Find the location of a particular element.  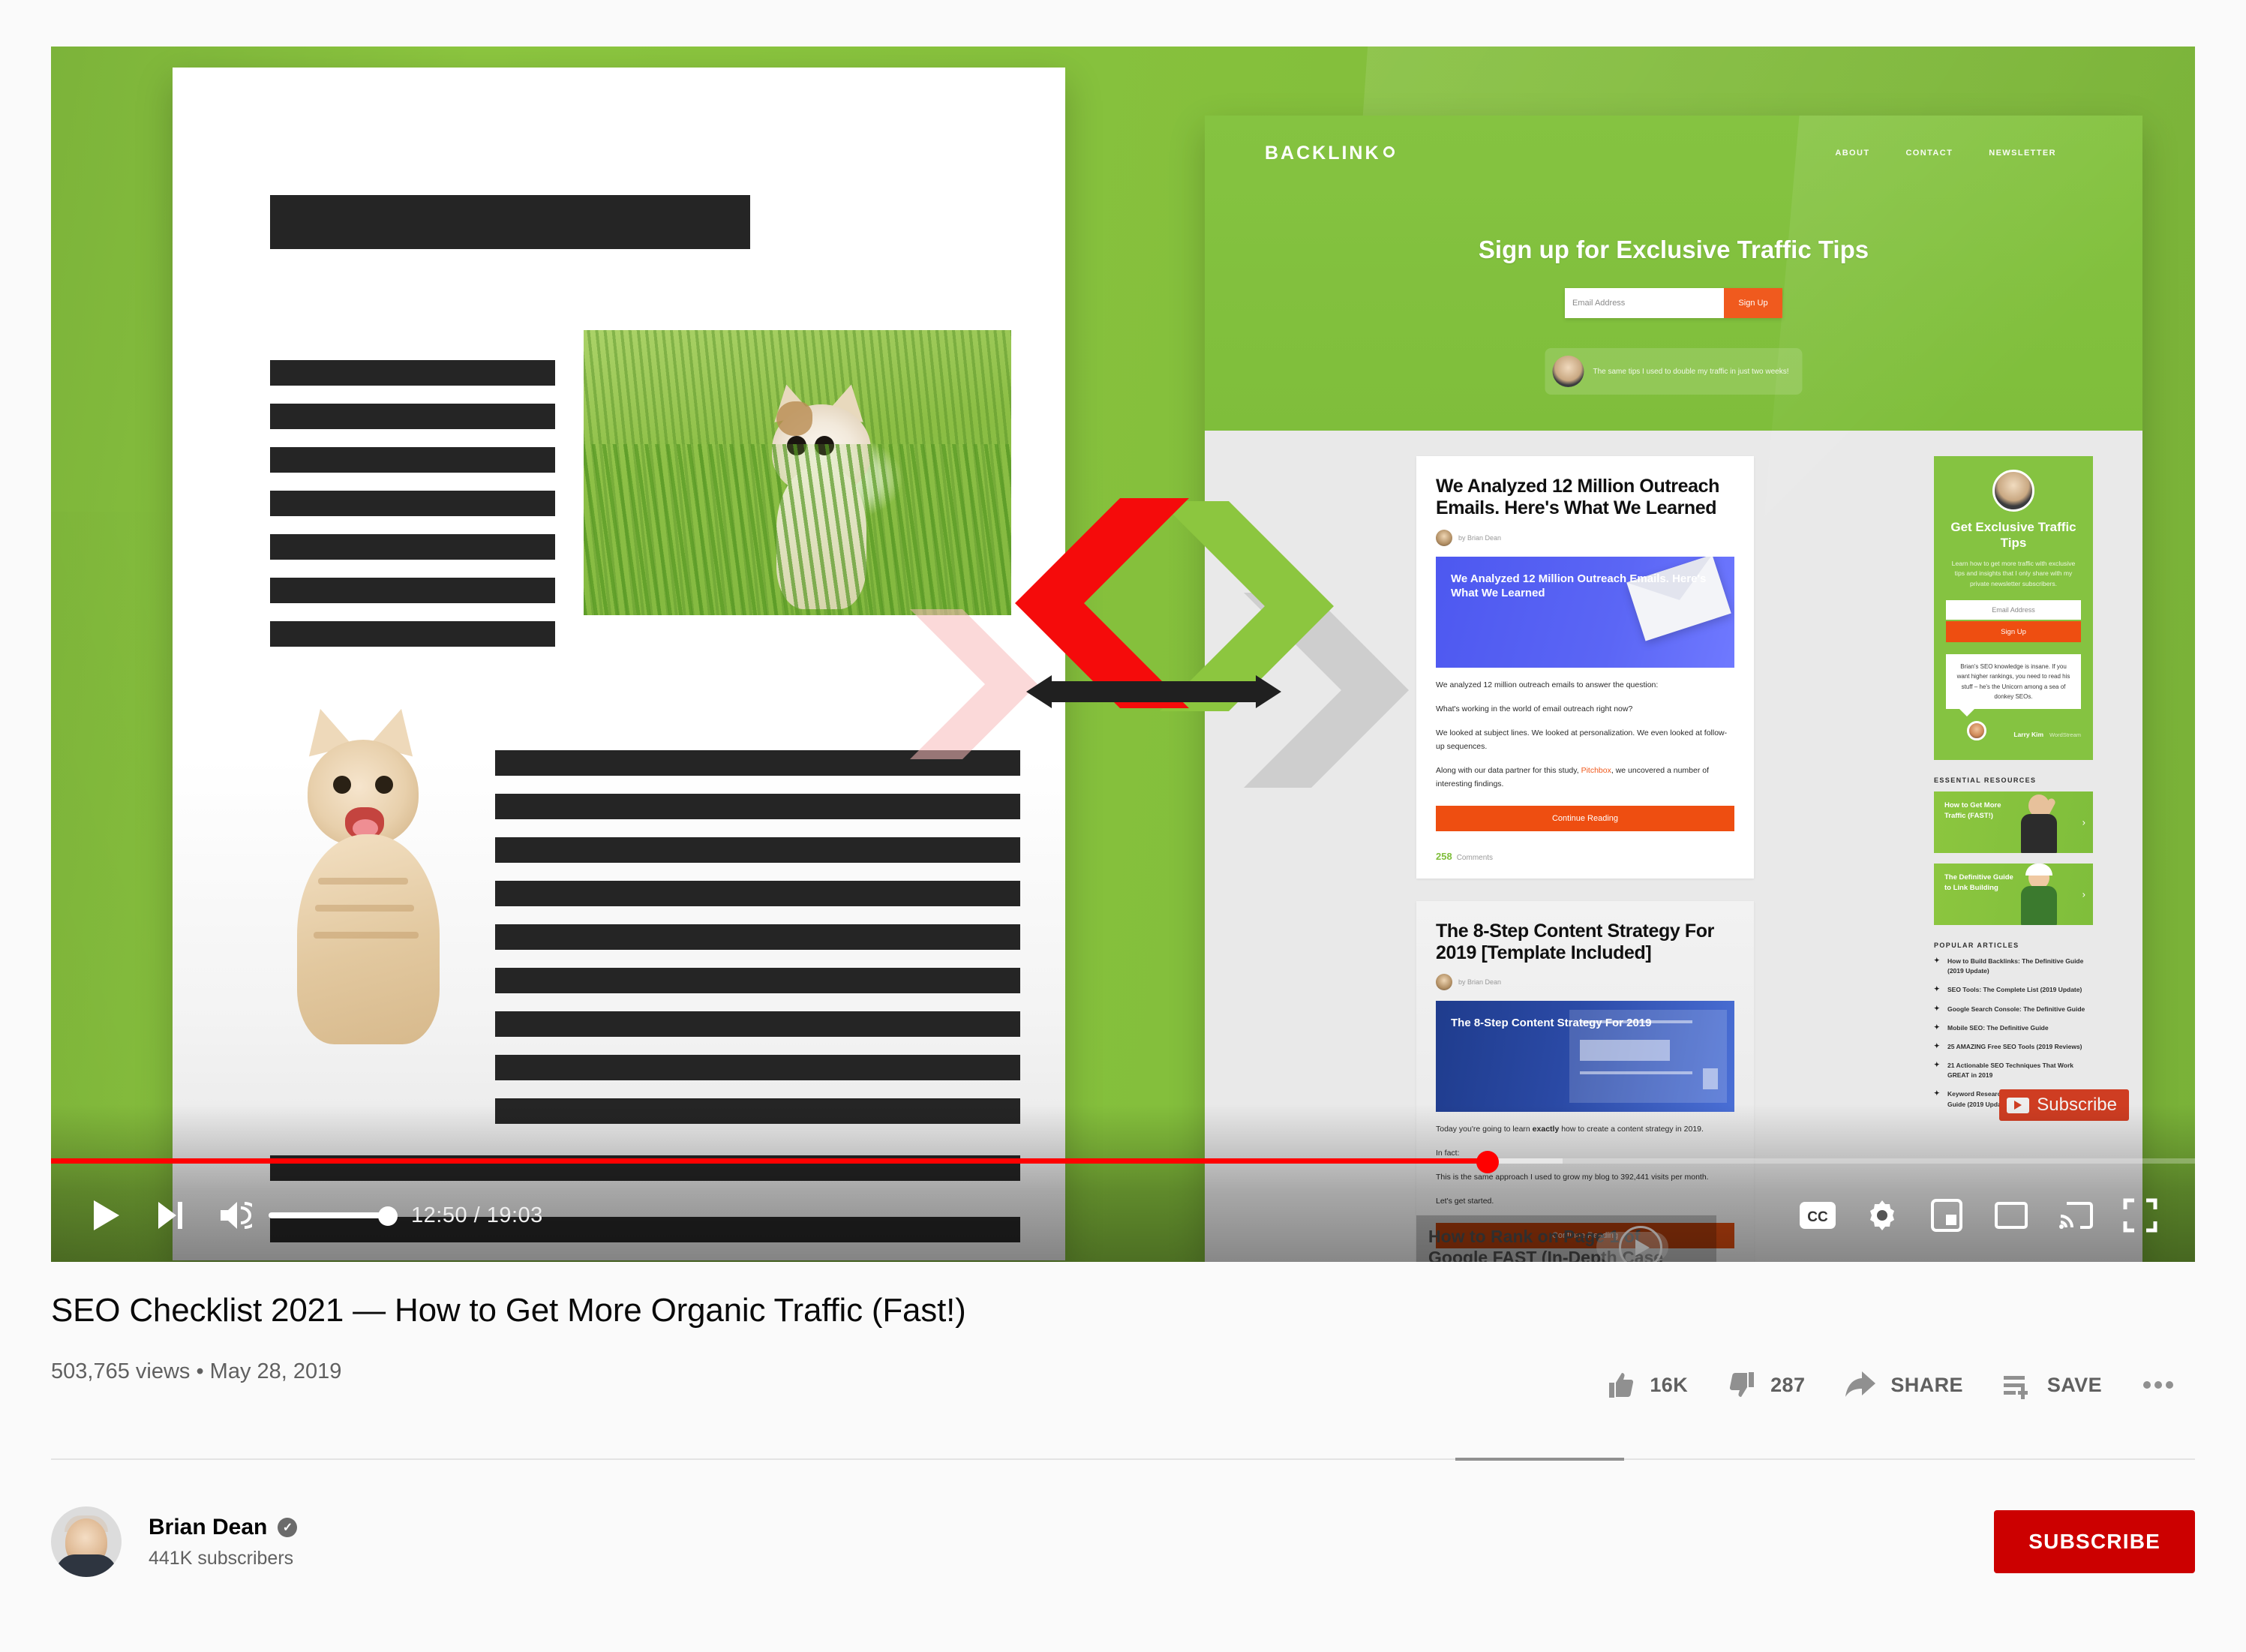

double-arrow-icon is located at coordinates (1153, 691).